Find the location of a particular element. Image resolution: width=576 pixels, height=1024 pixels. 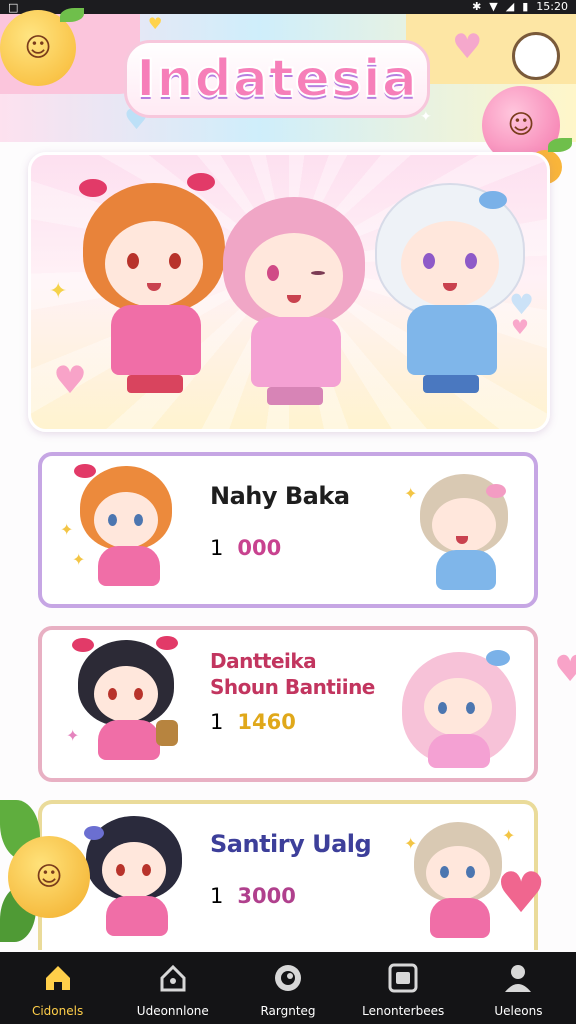

home-icon is located at coordinates (58, 978).